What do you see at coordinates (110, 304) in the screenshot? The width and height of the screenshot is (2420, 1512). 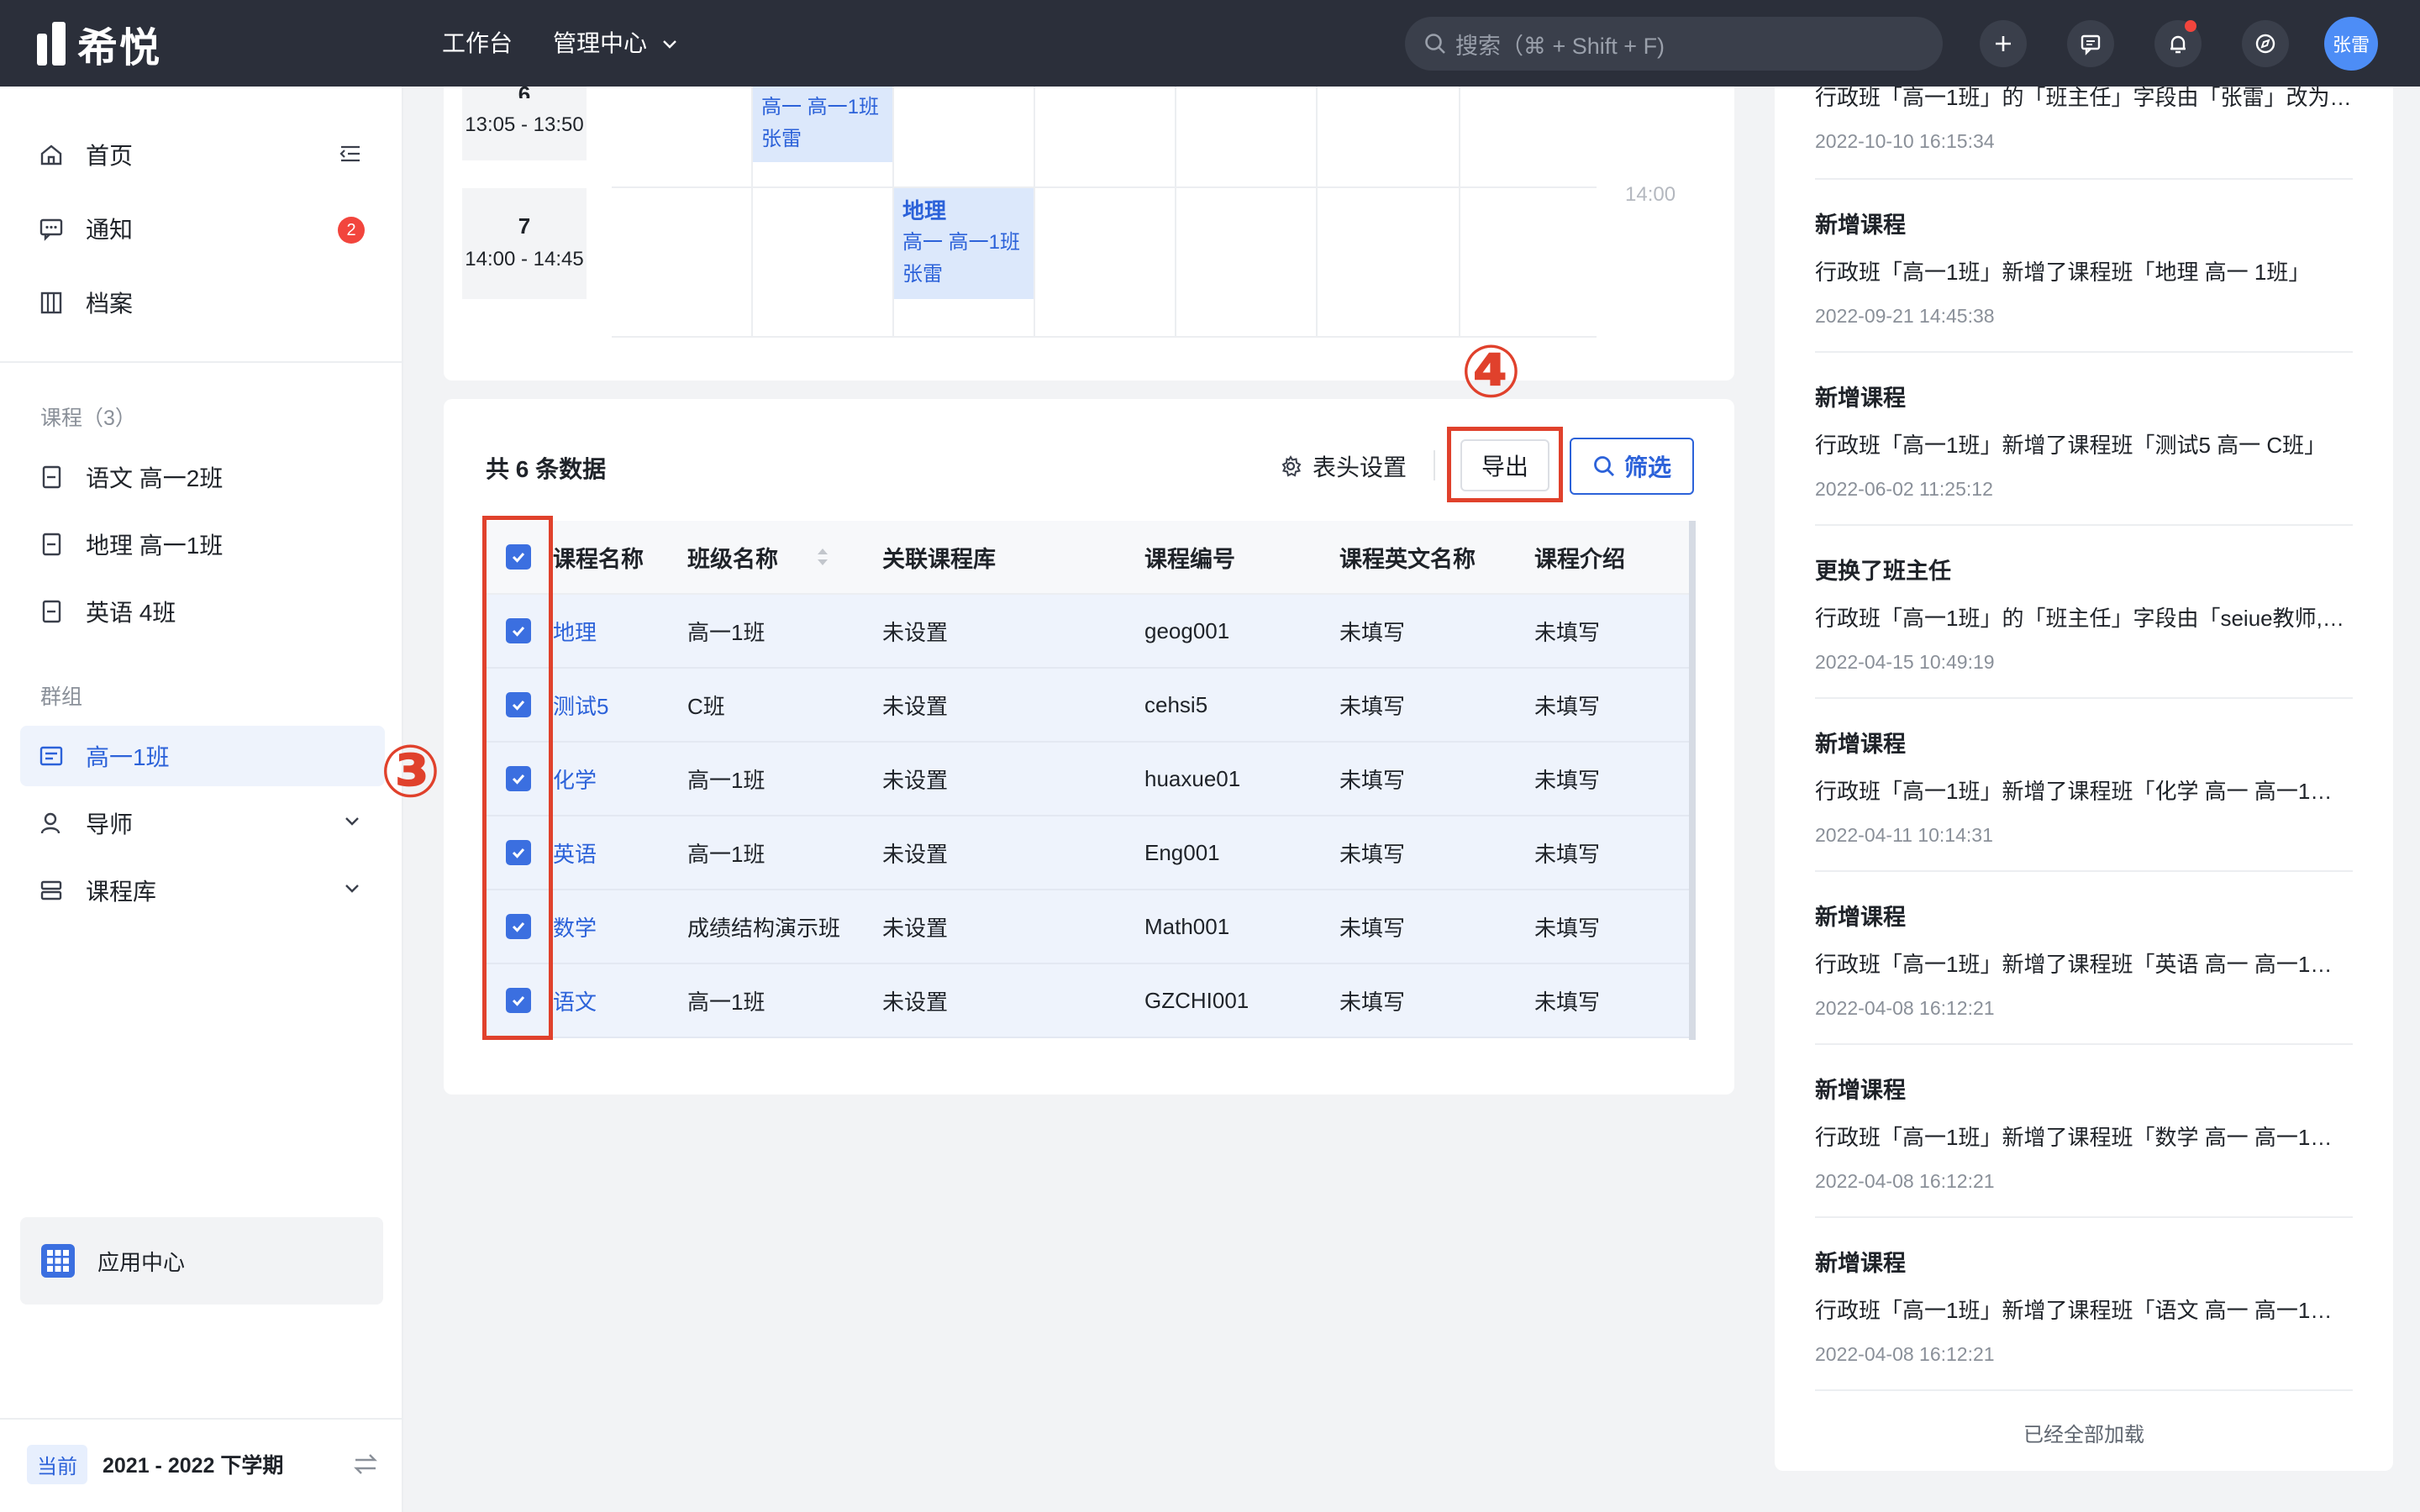 I see `sidebar-item-label: 档案` at bounding box center [110, 304].